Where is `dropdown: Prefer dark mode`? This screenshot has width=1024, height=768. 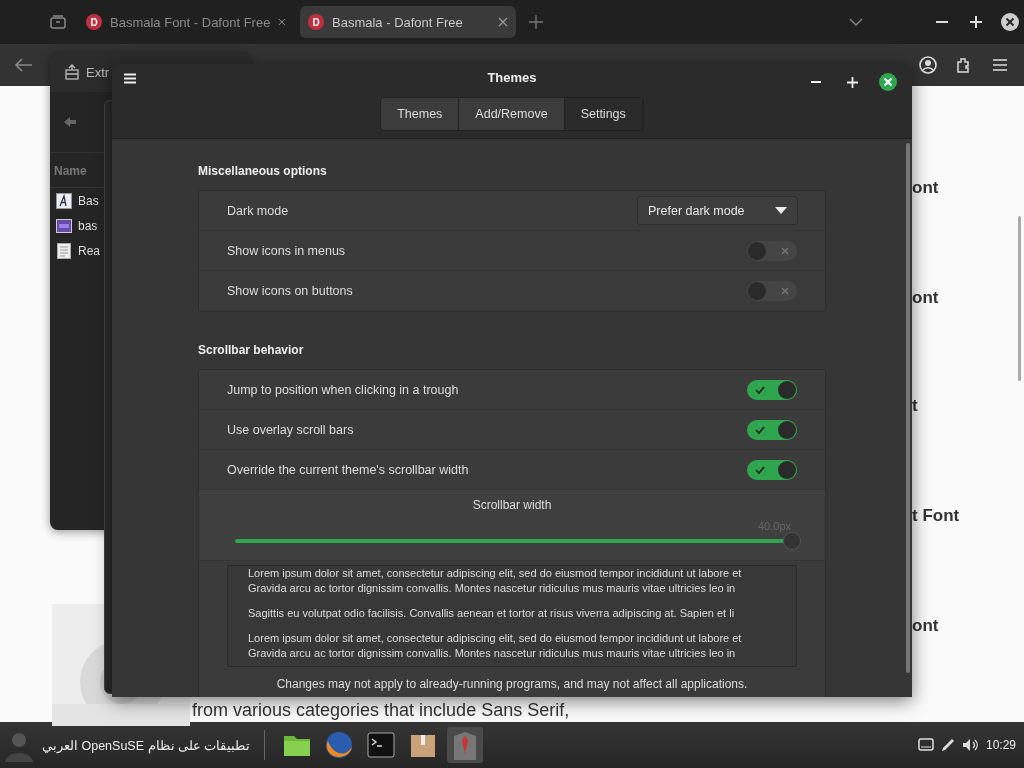 dropdown: Prefer dark mode is located at coordinates (717, 210).